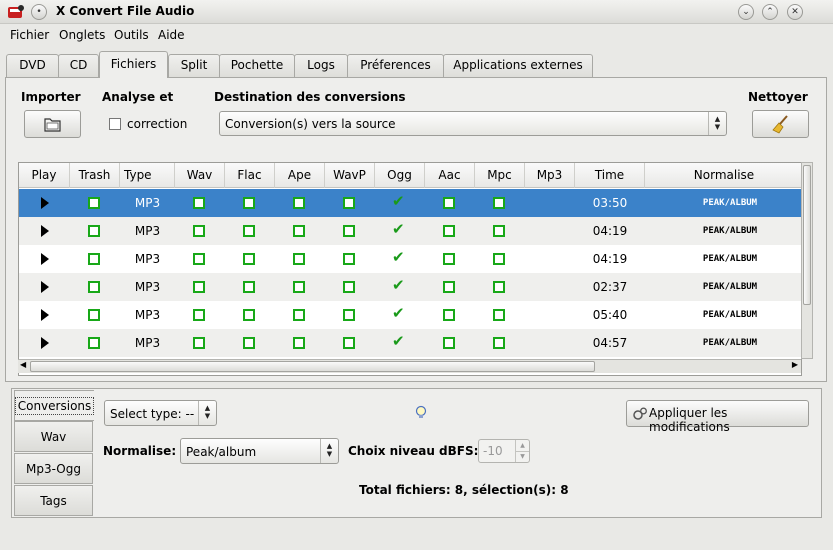  I want to click on tab-cd: CD, so click(78, 65).